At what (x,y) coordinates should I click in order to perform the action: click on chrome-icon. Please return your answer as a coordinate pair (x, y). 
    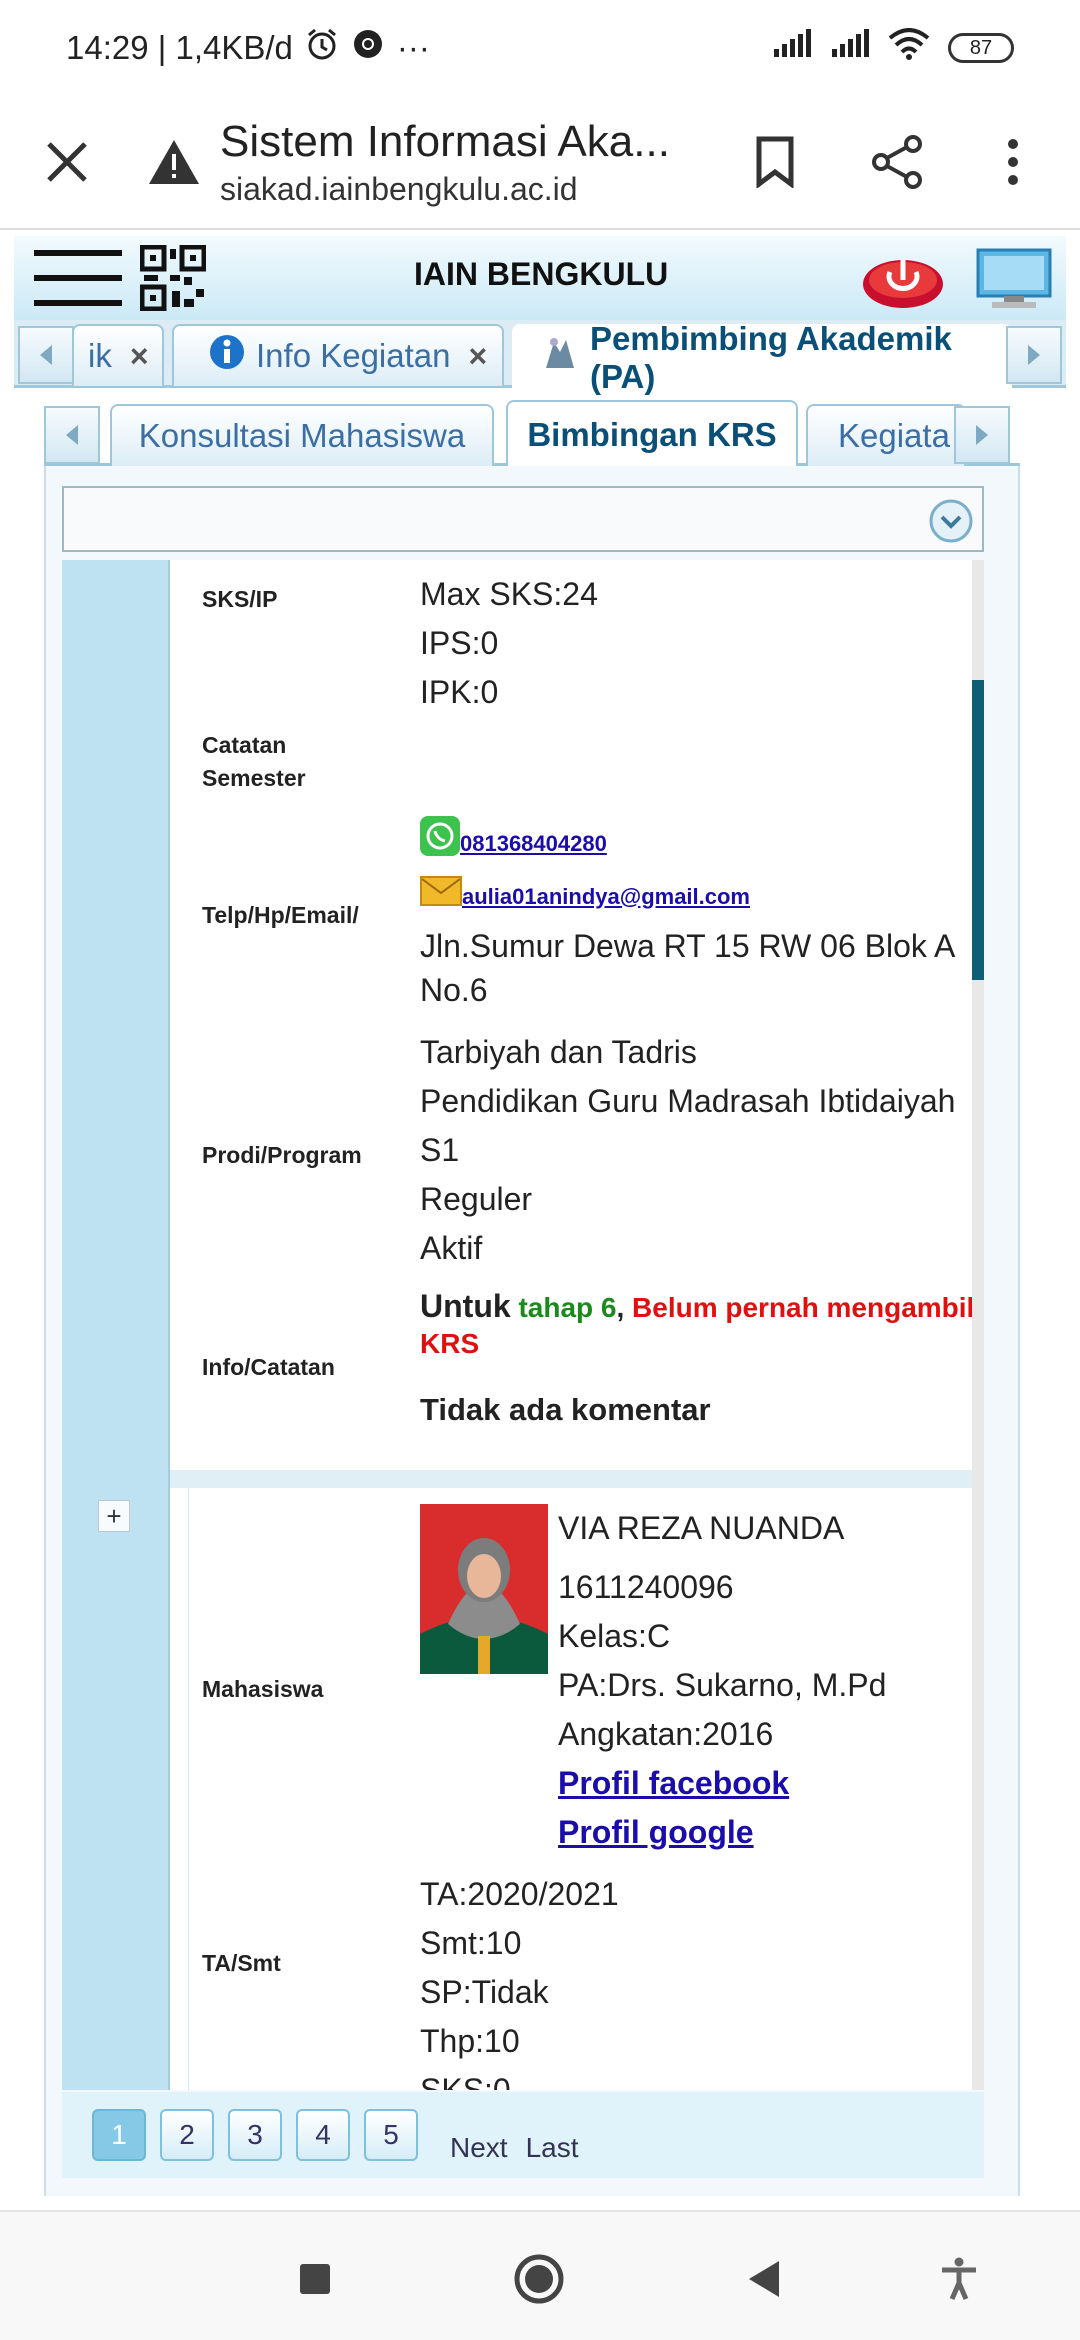
    Looking at the image, I should click on (368, 48).